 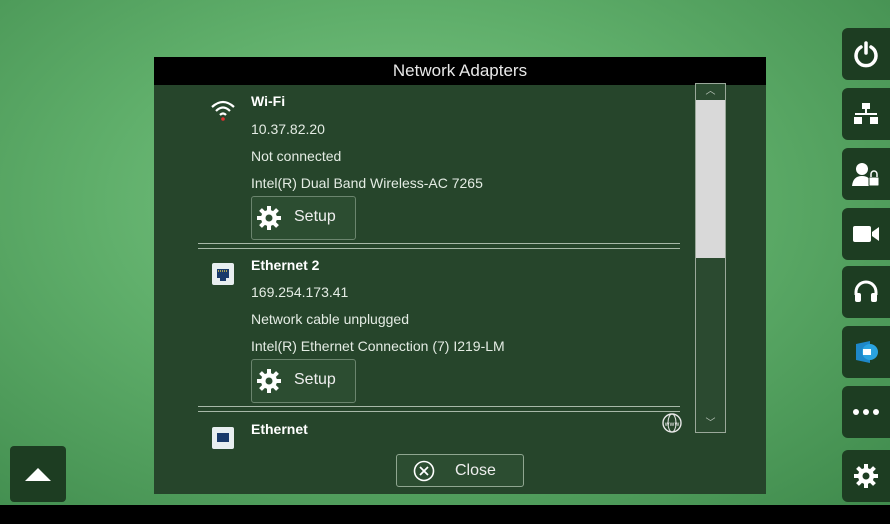 I want to click on network-button, so click(x=866, y=114).